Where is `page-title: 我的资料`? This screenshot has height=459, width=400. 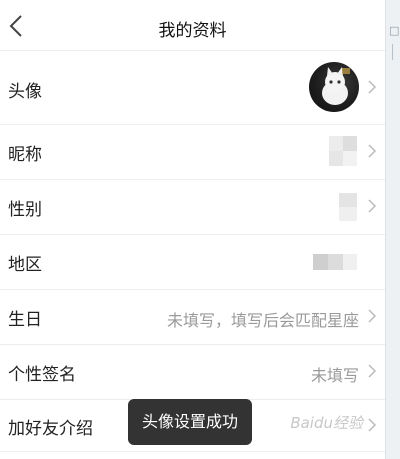
page-title: 我的资料 is located at coordinates (192, 31).